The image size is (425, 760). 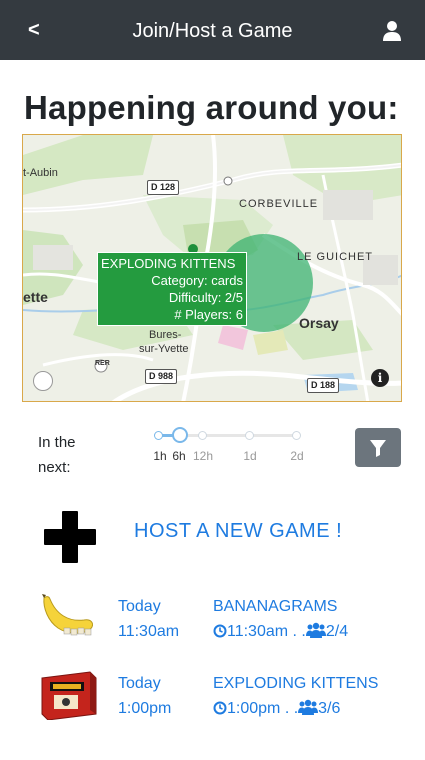 I want to click on slider-handle, so click(x=180, y=435).